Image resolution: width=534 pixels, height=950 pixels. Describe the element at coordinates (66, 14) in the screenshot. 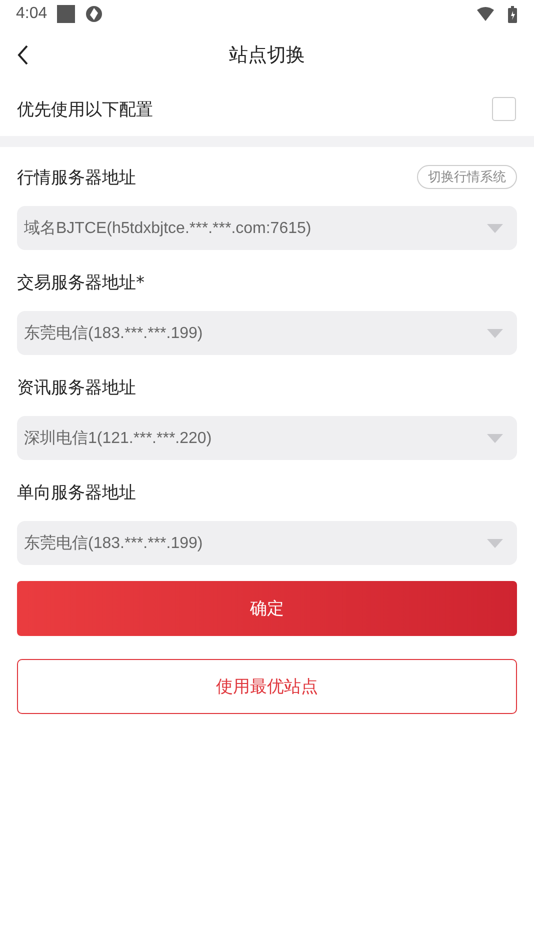

I see `notification-square-icon` at that location.